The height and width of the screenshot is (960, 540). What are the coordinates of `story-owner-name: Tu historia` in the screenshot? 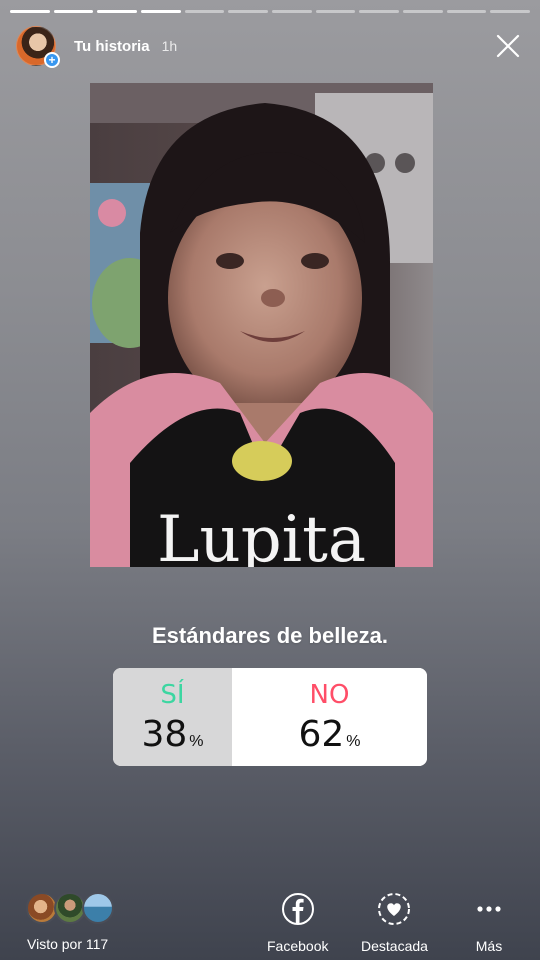 It's located at (112, 46).